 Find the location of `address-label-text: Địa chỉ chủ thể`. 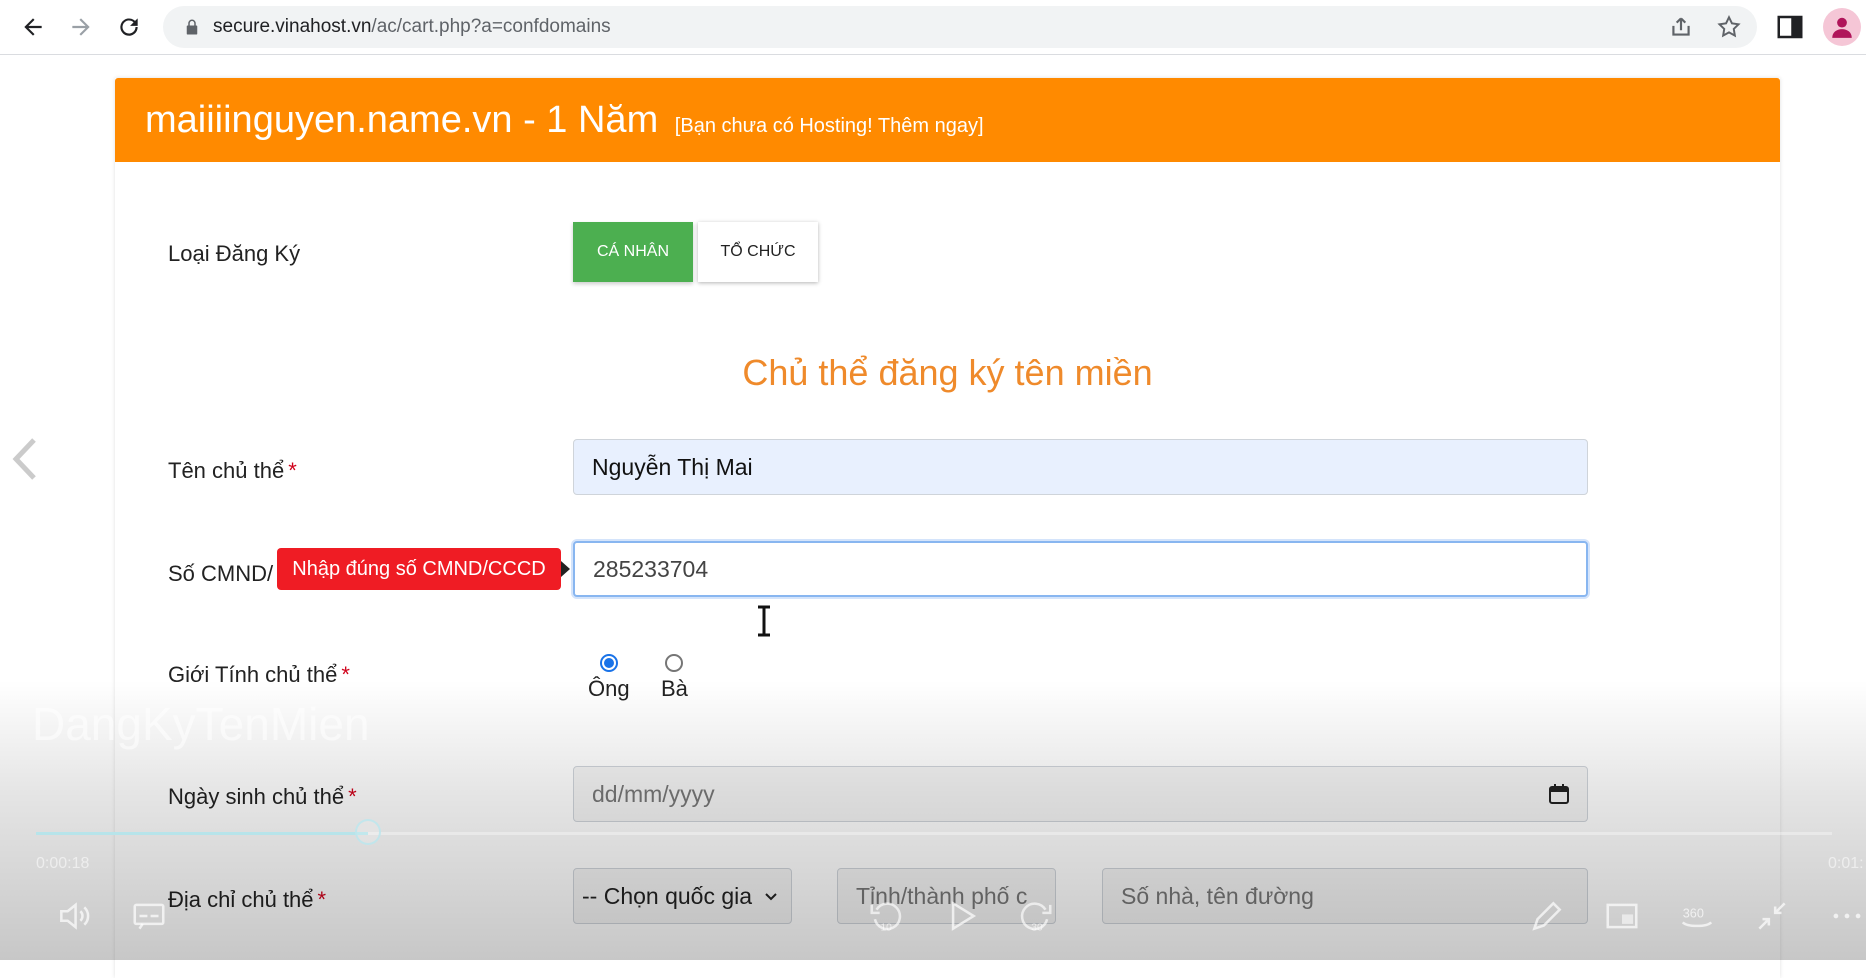

address-label-text: Địa chỉ chủ thể is located at coordinates (241, 899).